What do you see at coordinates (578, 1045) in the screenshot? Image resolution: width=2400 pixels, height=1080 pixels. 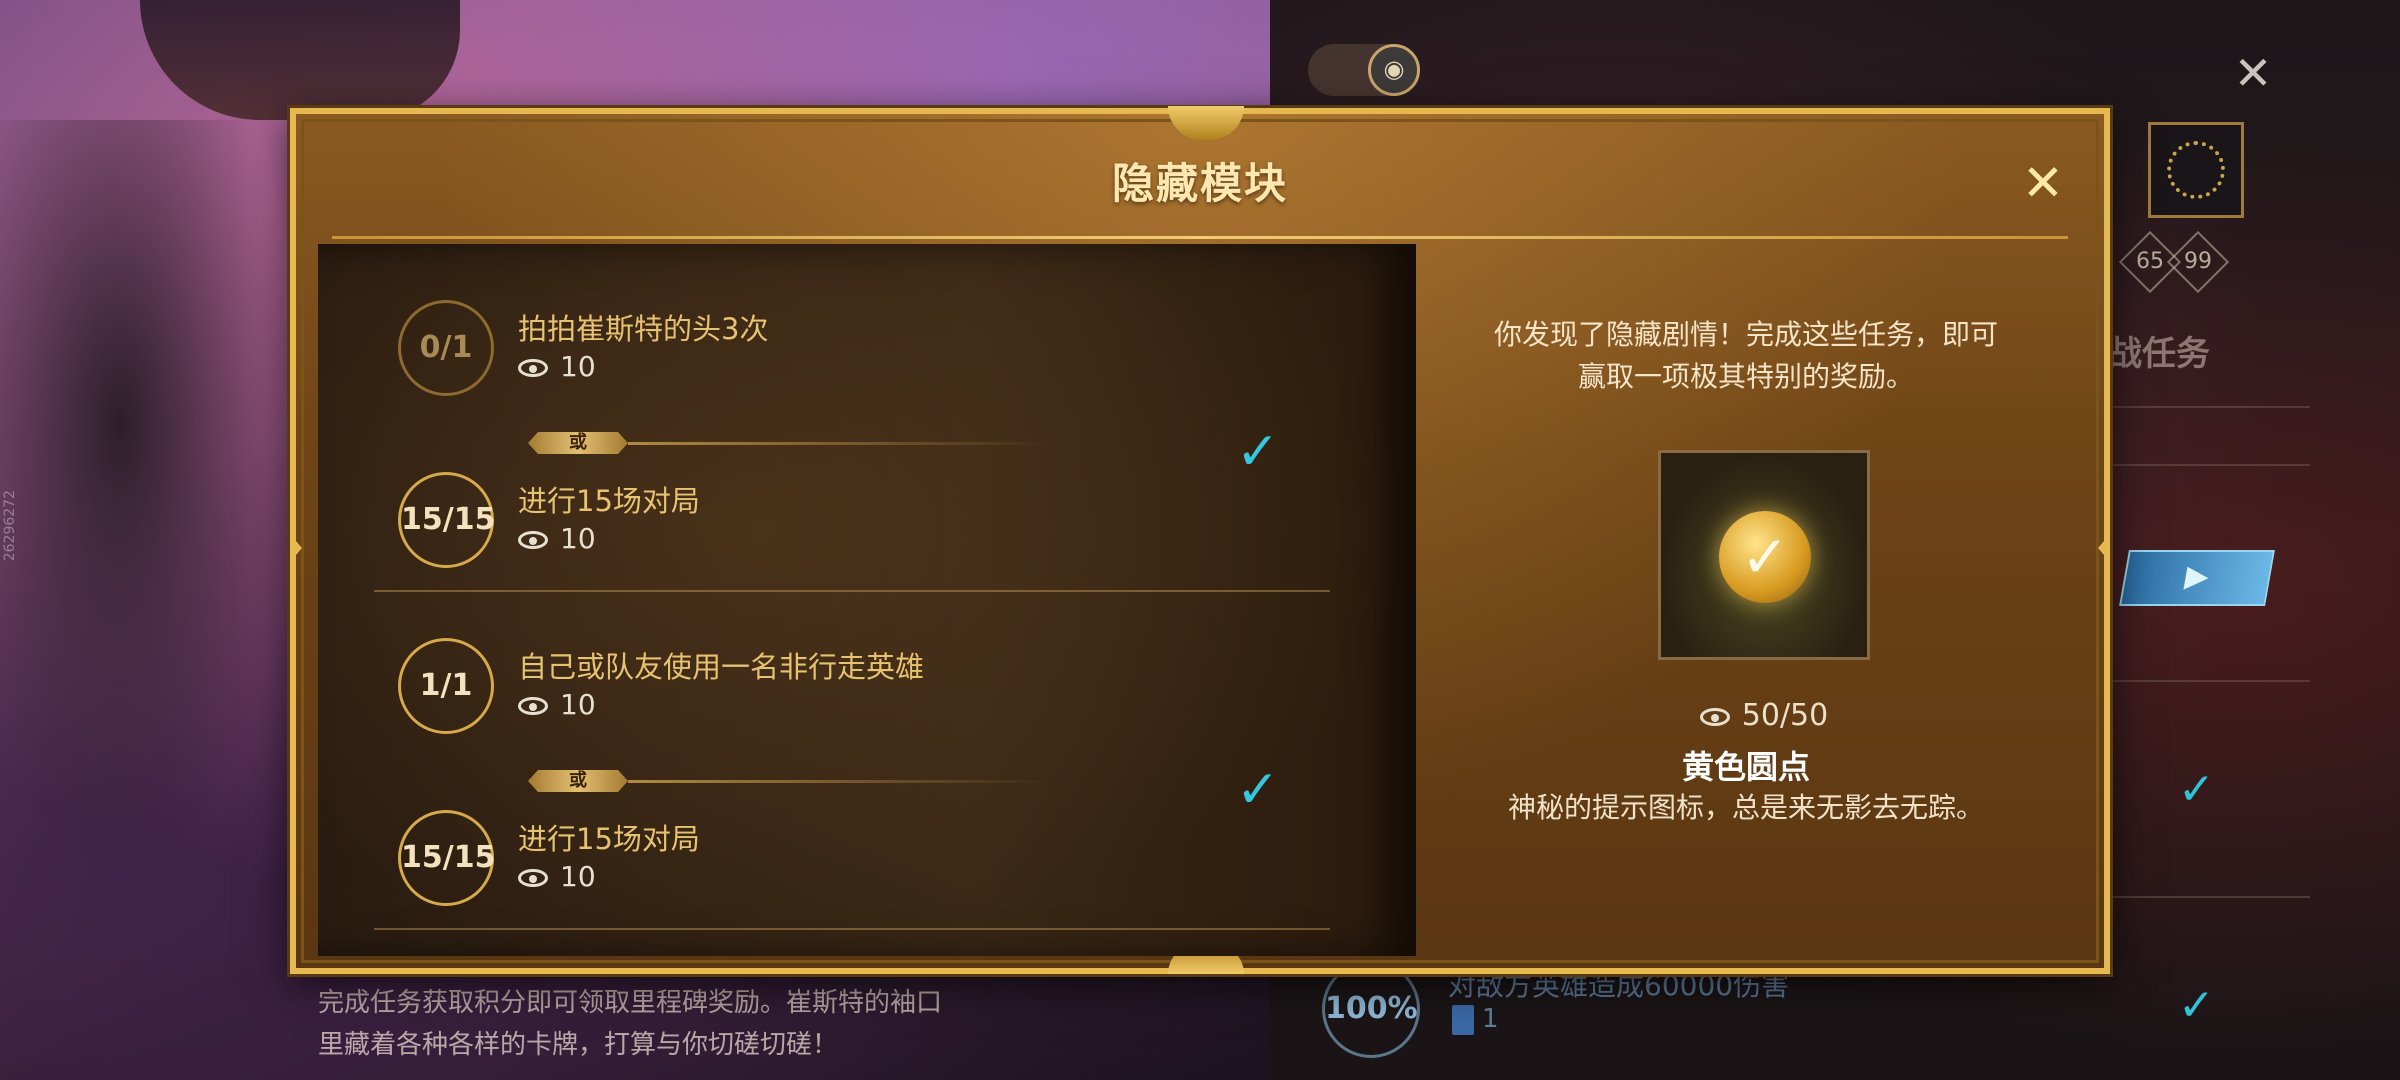 I see `event-description-line: 里藏着各种各样的卡牌，打算与你切磋切磋！` at bounding box center [578, 1045].